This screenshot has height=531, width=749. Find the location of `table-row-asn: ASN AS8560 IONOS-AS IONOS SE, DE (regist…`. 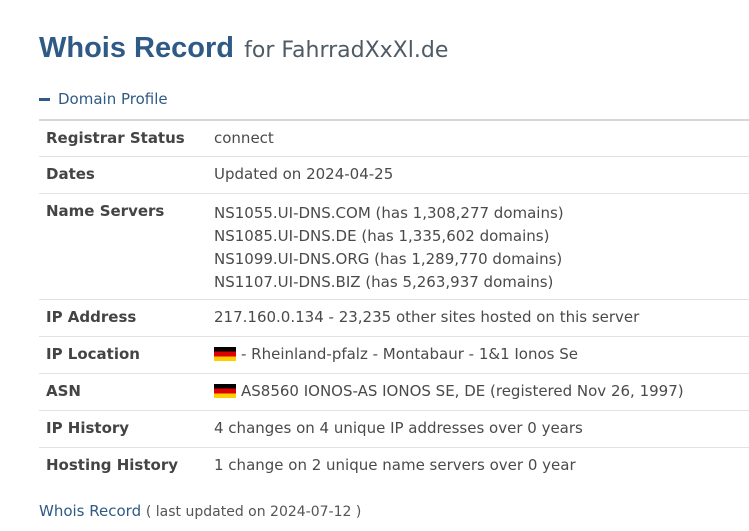

table-row-asn: ASN AS8560 IONOS-AS IONOS SE, DE (regist… is located at coordinates (394, 392).